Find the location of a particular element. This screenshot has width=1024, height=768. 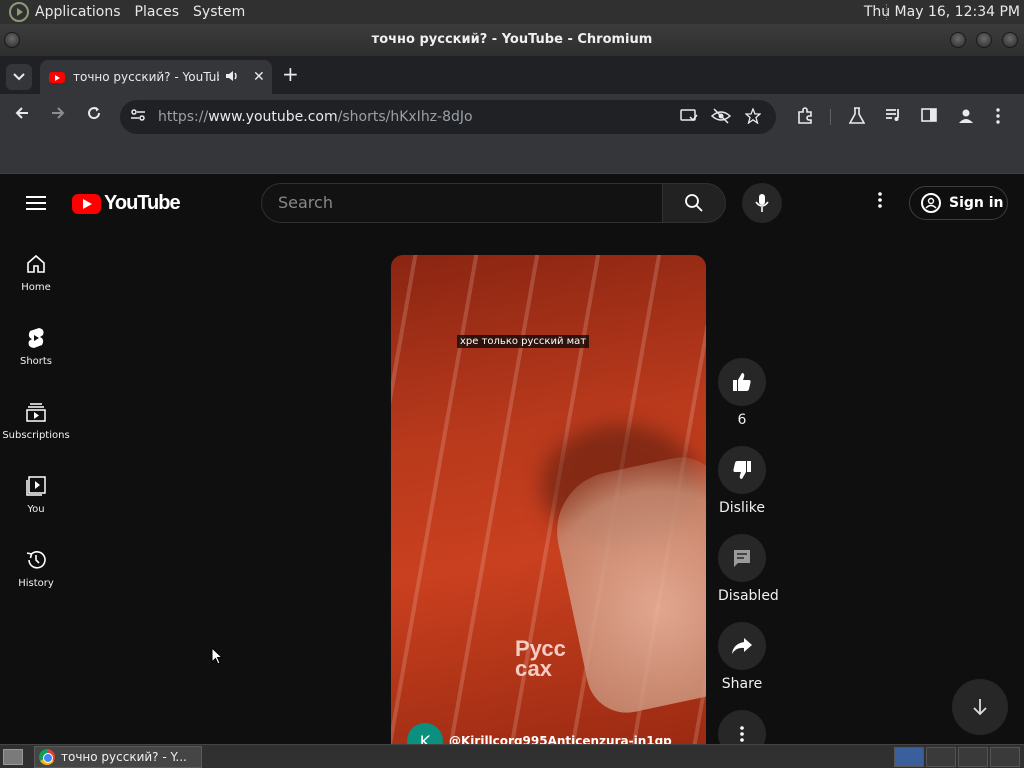

side-panel-icon is located at coordinates (929, 117).